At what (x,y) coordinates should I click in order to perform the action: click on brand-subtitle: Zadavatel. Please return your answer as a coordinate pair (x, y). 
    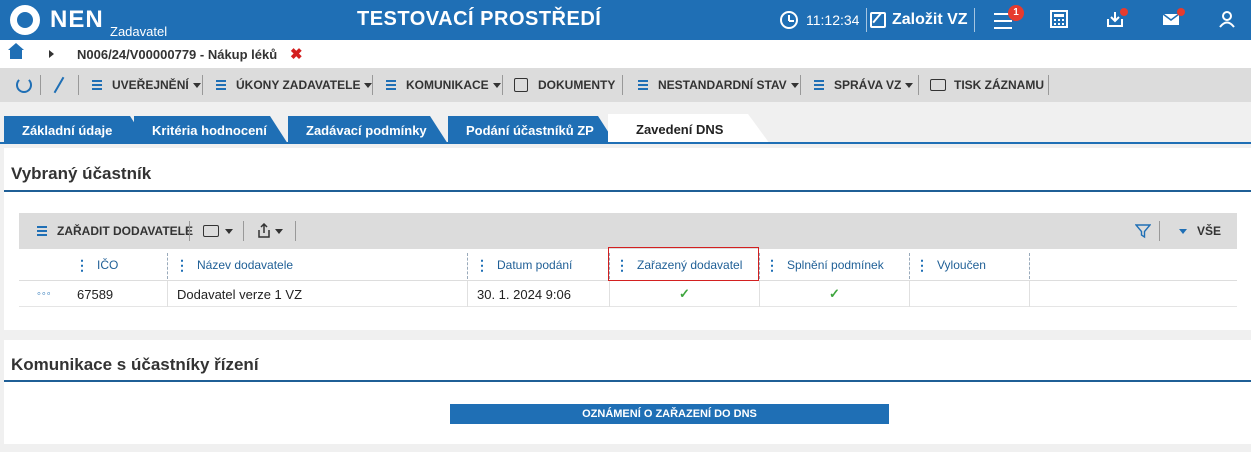
    Looking at the image, I should click on (139, 31).